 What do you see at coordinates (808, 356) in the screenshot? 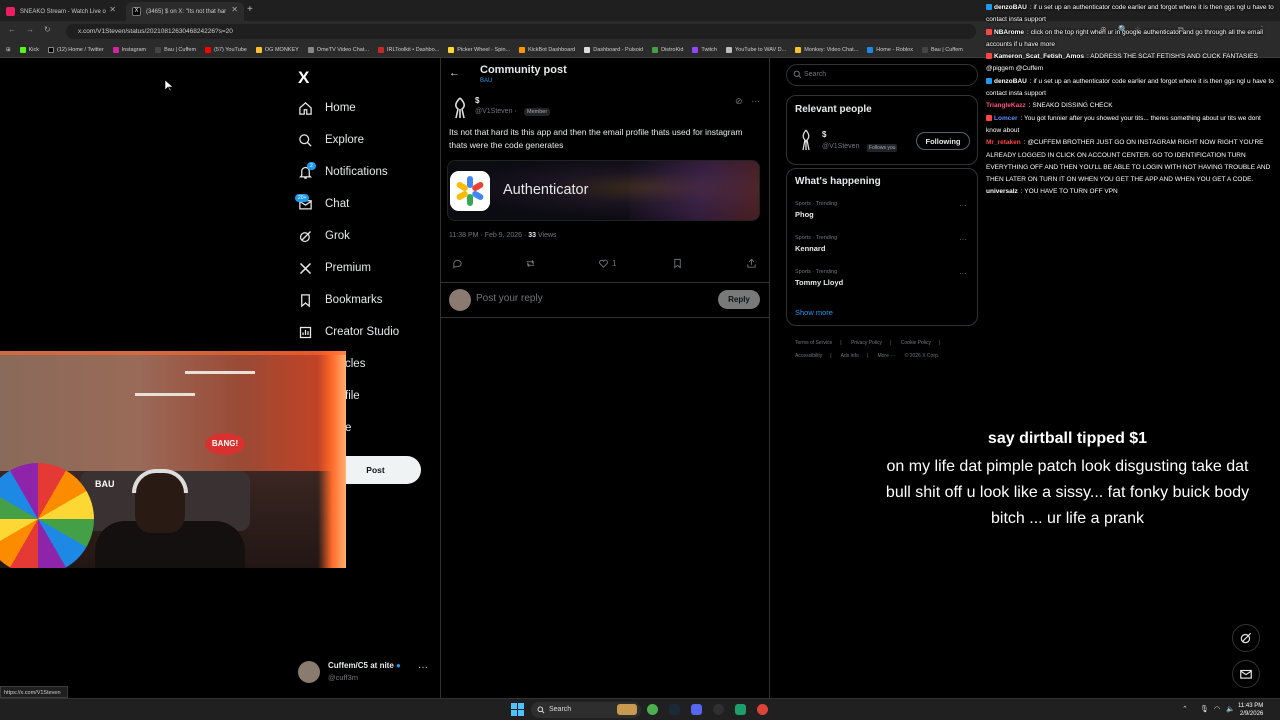
I see `footer-link: Accessibility` at bounding box center [808, 356].